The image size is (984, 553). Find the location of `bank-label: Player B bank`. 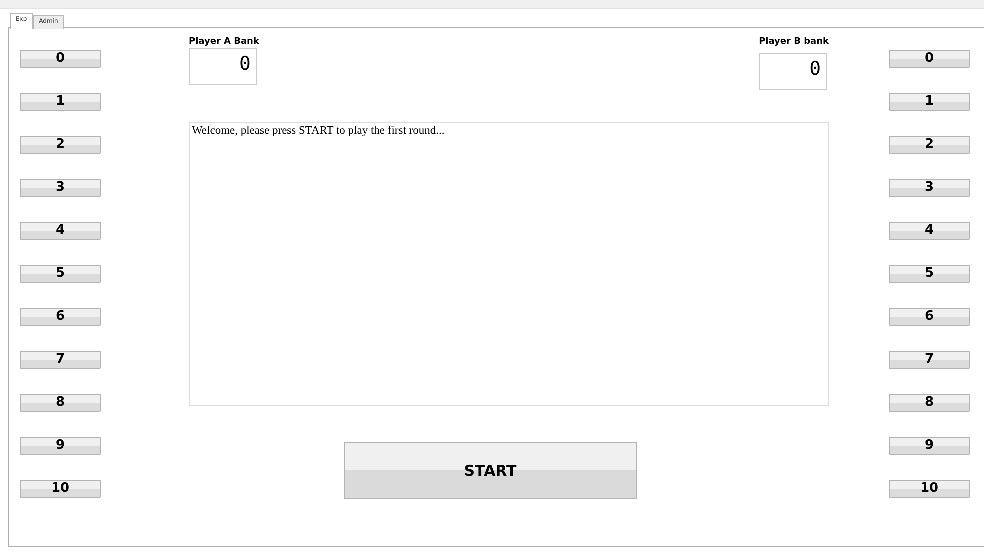

bank-label: Player B bank is located at coordinates (794, 42).